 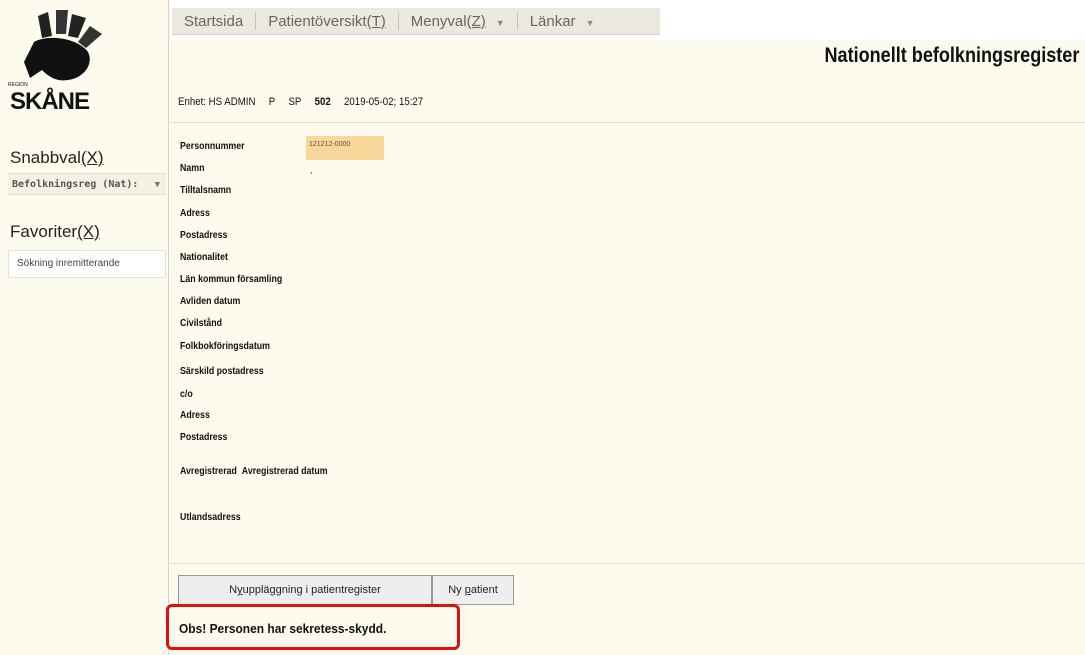 I want to click on sp-label: SP, so click(x=295, y=102).